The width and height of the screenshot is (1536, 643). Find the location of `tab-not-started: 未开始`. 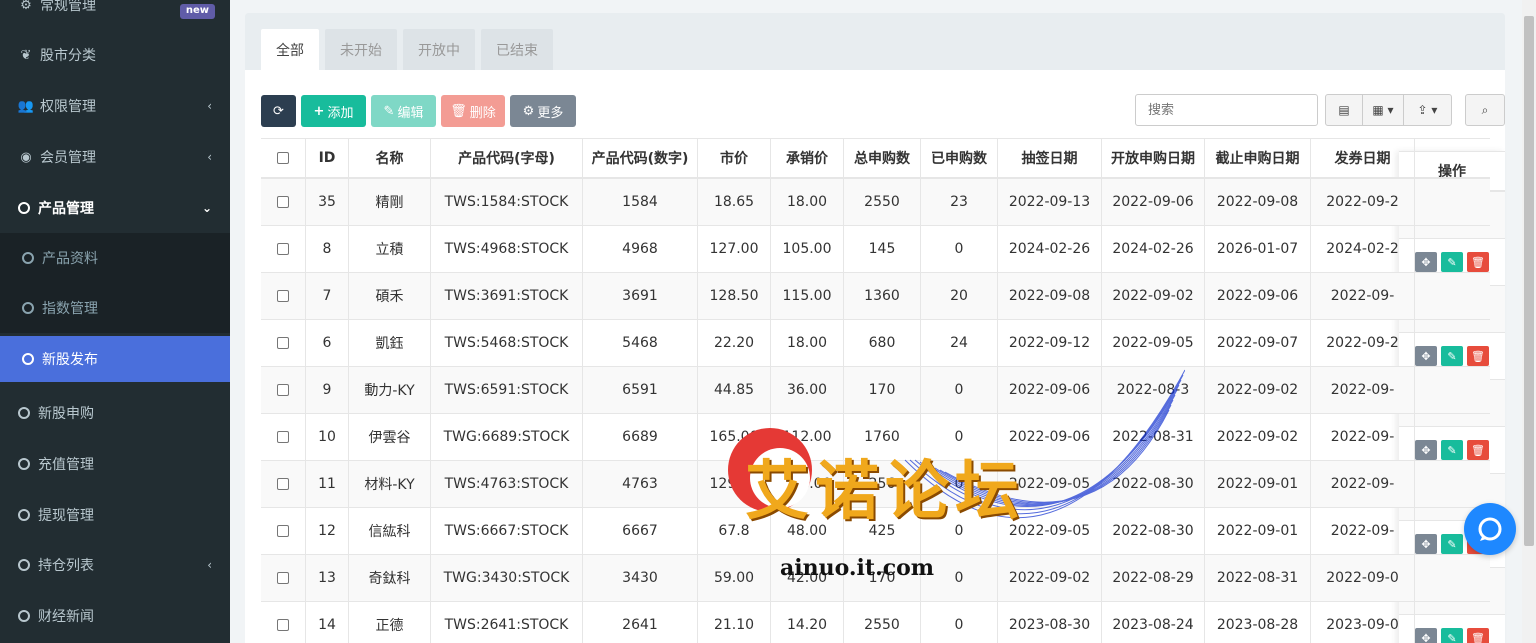

tab-not-started: 未开始 is located at coordinates (361, 49).